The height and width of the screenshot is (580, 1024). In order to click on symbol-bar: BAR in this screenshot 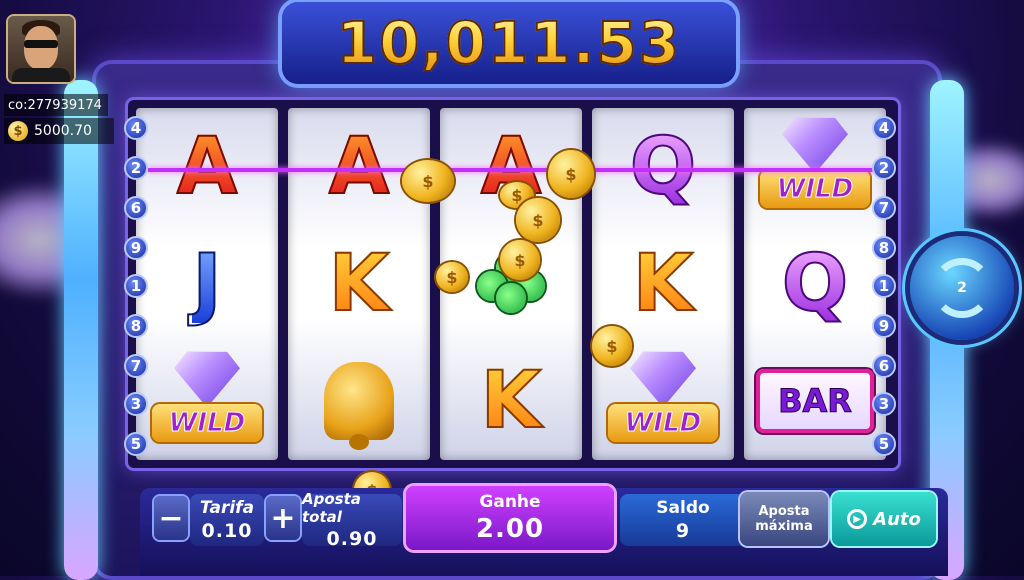, I will do `click(815, 400)`.